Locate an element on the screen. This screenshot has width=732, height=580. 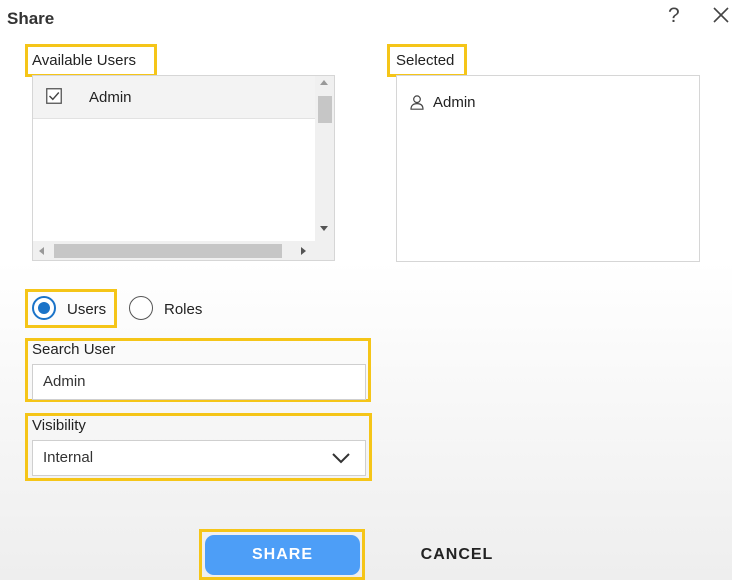
vertical-scrollbar is located at coordinates (324, 159).